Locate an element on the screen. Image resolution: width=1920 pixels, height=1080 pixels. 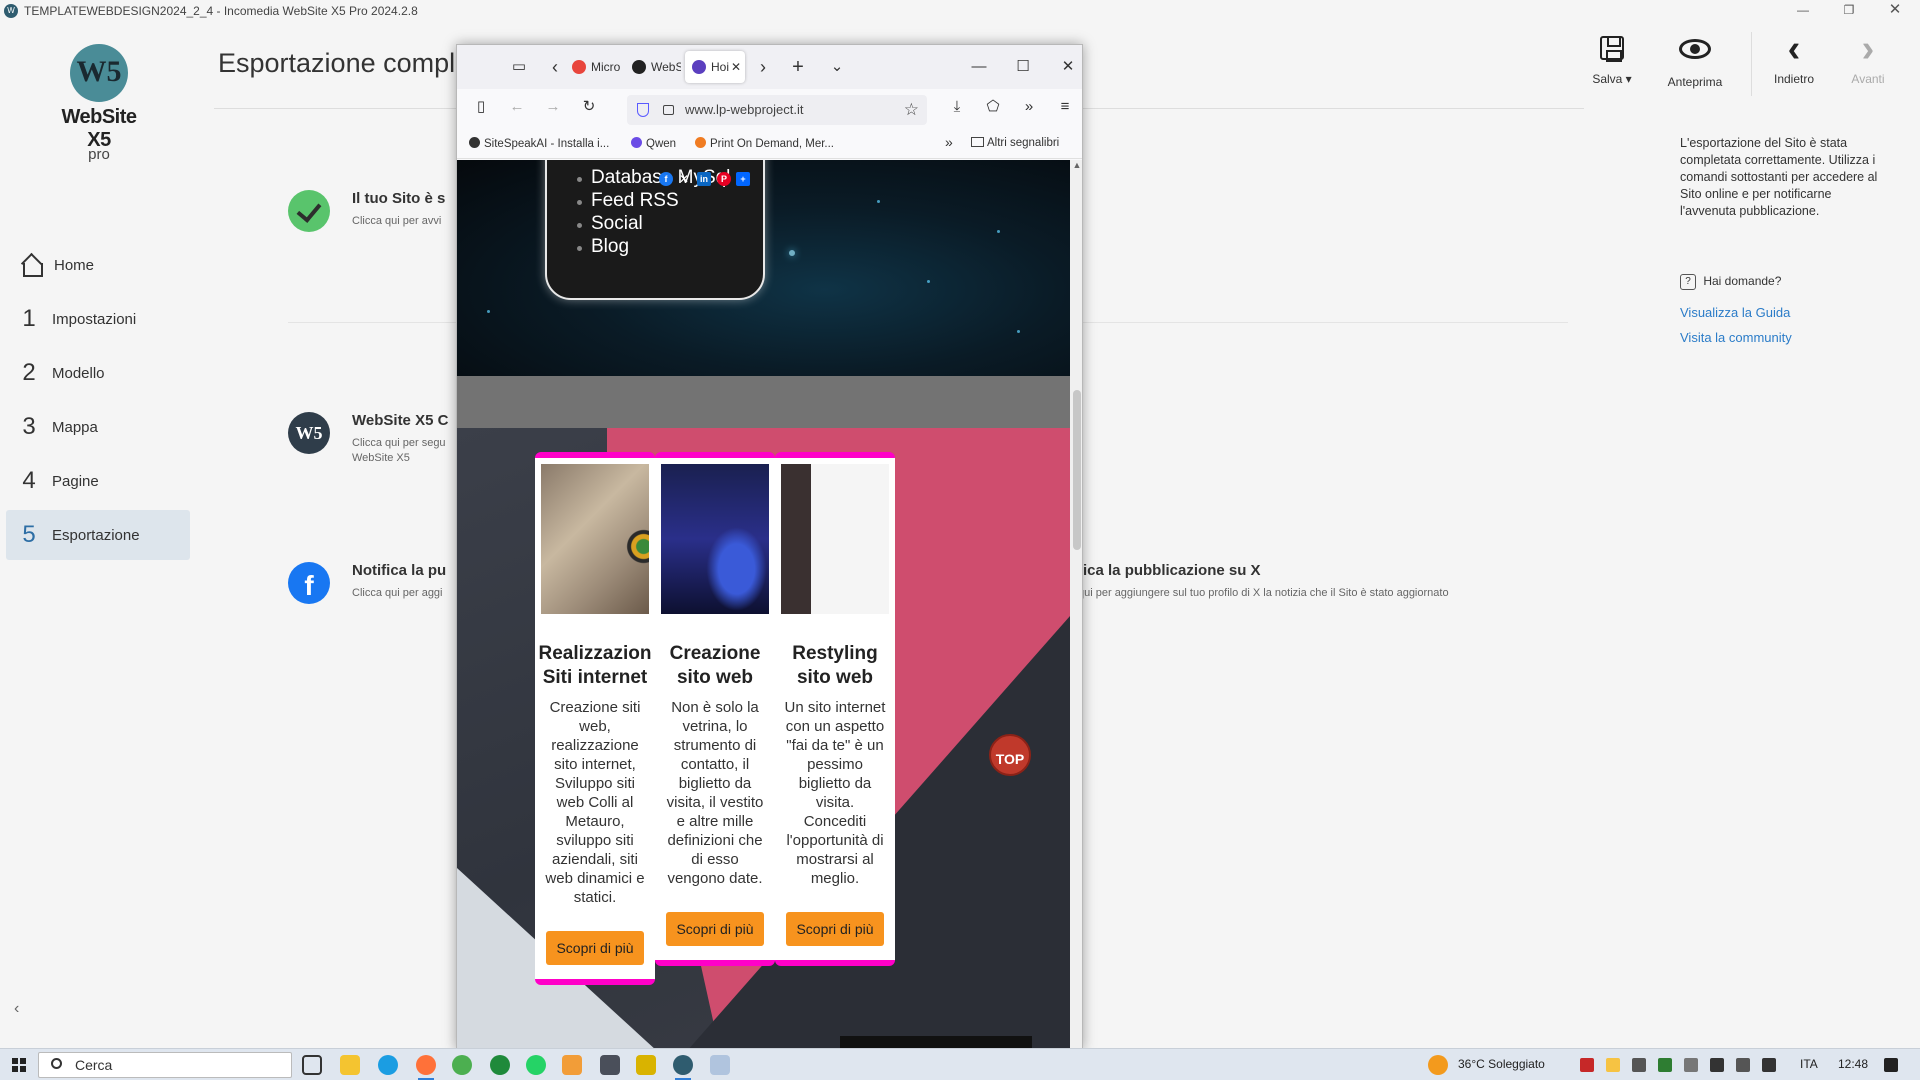
sidebar-toggle-icon: ▯ is located at coordinates (481, 107).